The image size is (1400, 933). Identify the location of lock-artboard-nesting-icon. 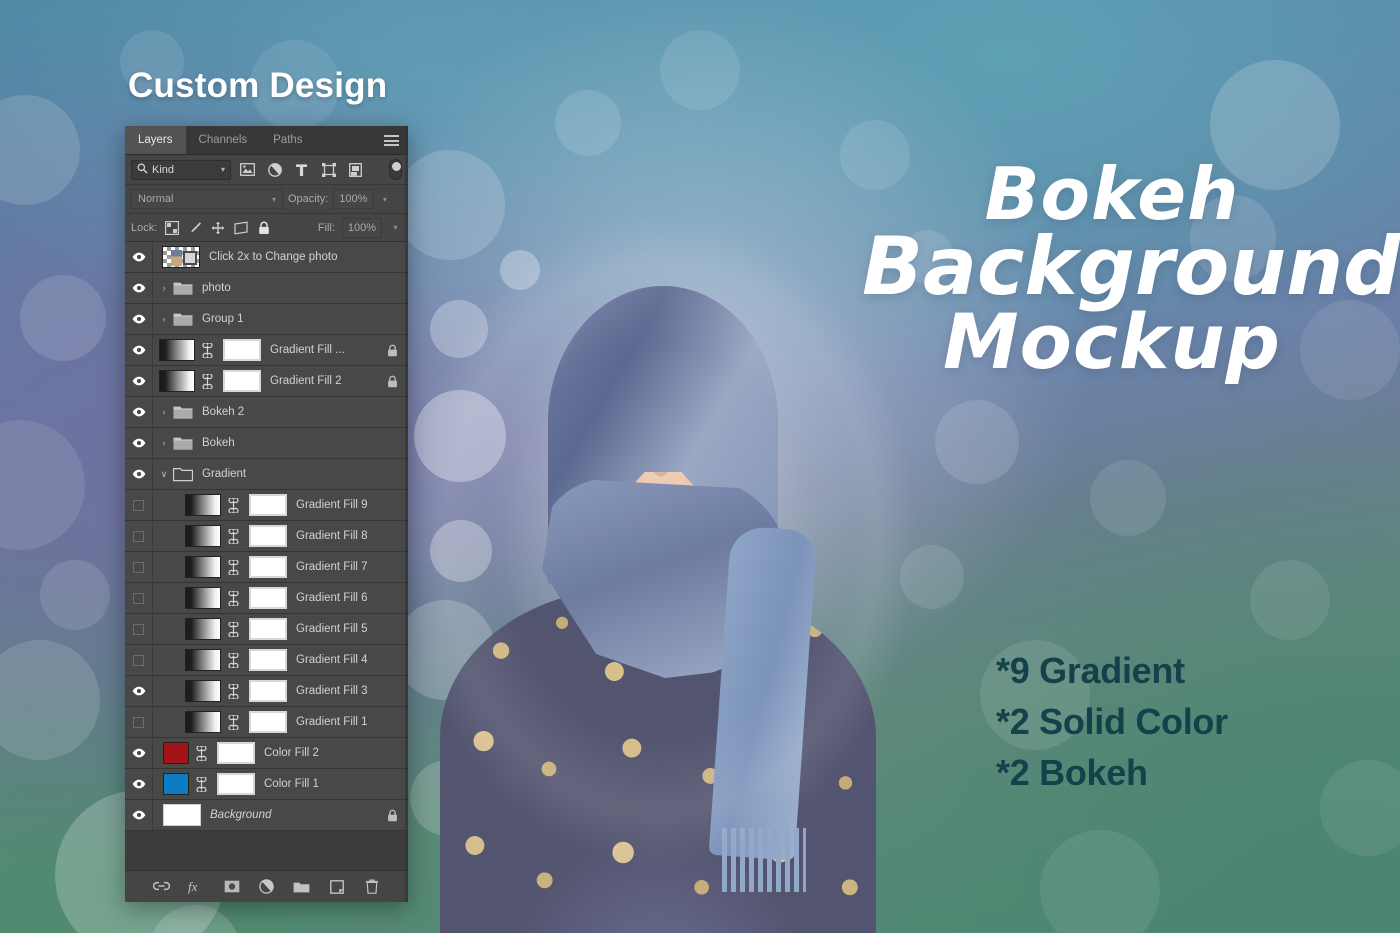
(241, 228).